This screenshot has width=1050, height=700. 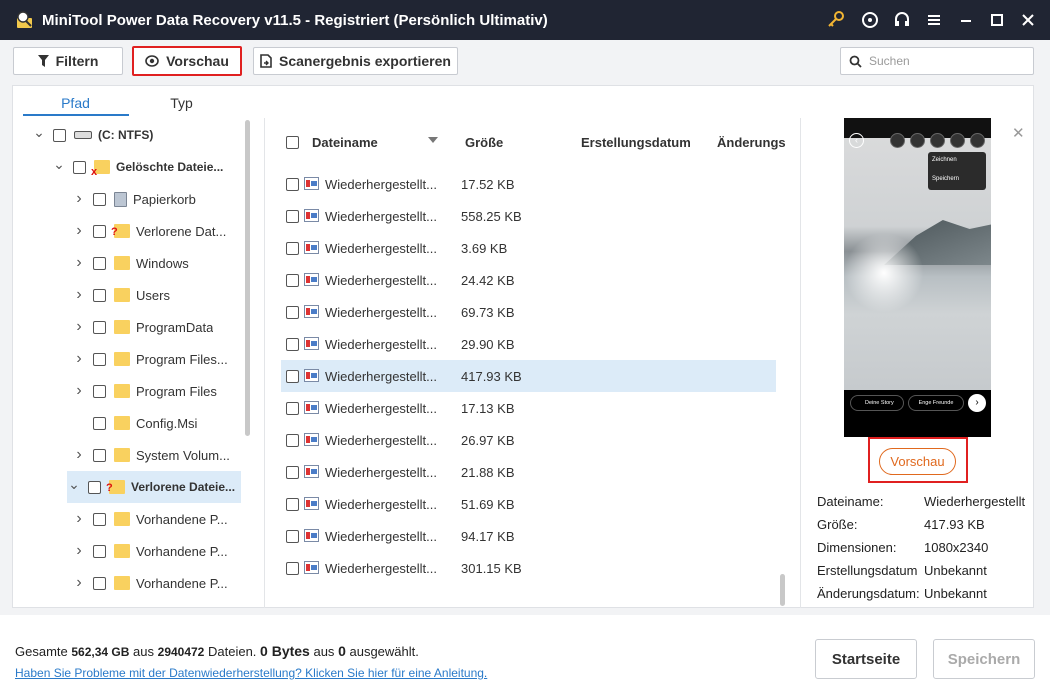 What do you see at coordinates (751, 142) in the screenshot?
I see `column-header-modified: Änderungs` at bounding box center [751, 142].